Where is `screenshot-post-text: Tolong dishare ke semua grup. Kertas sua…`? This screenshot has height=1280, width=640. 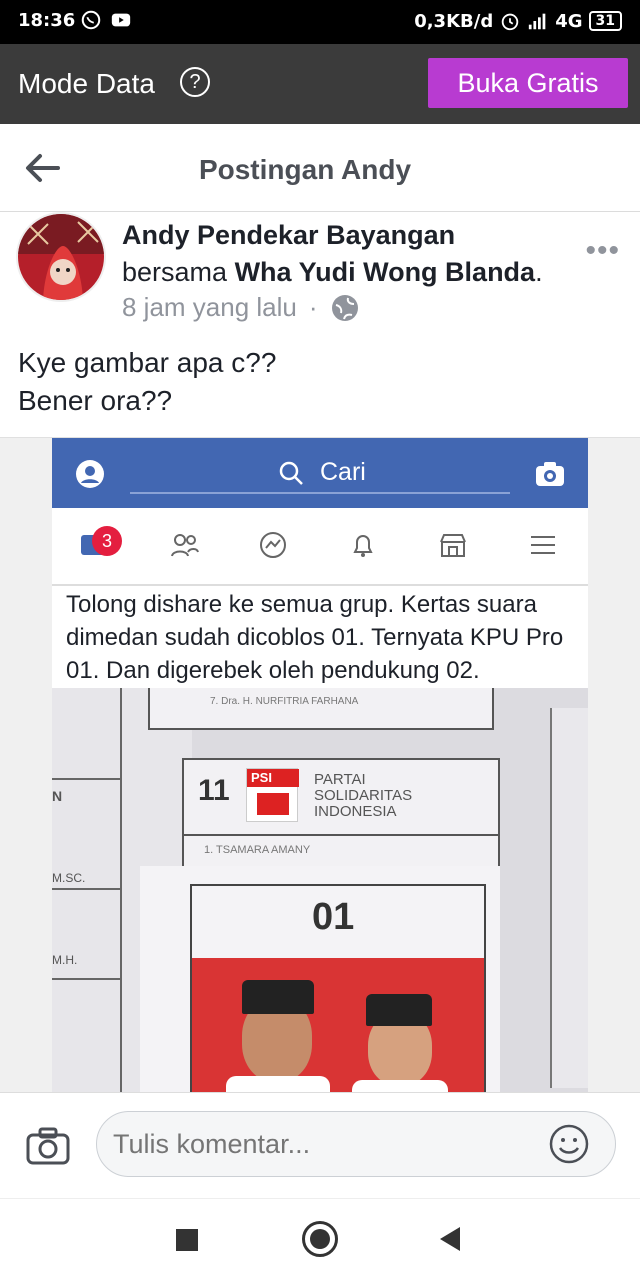 screenshot-post-text: Tolong dishare ke semua grup. Kertas sua… is located at coordinates (315, 637).